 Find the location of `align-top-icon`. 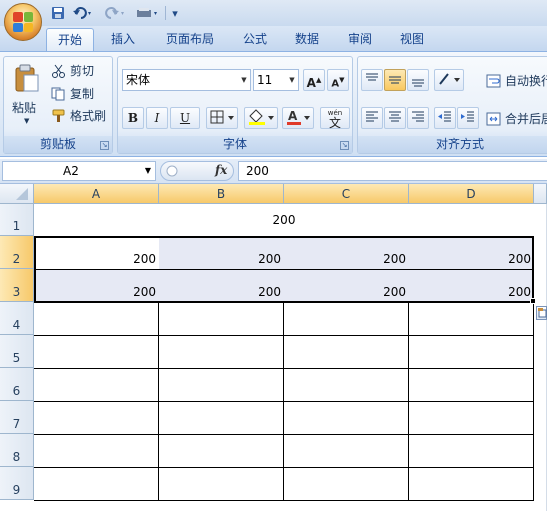

align-top-icon is located at coordinates (372, 77).